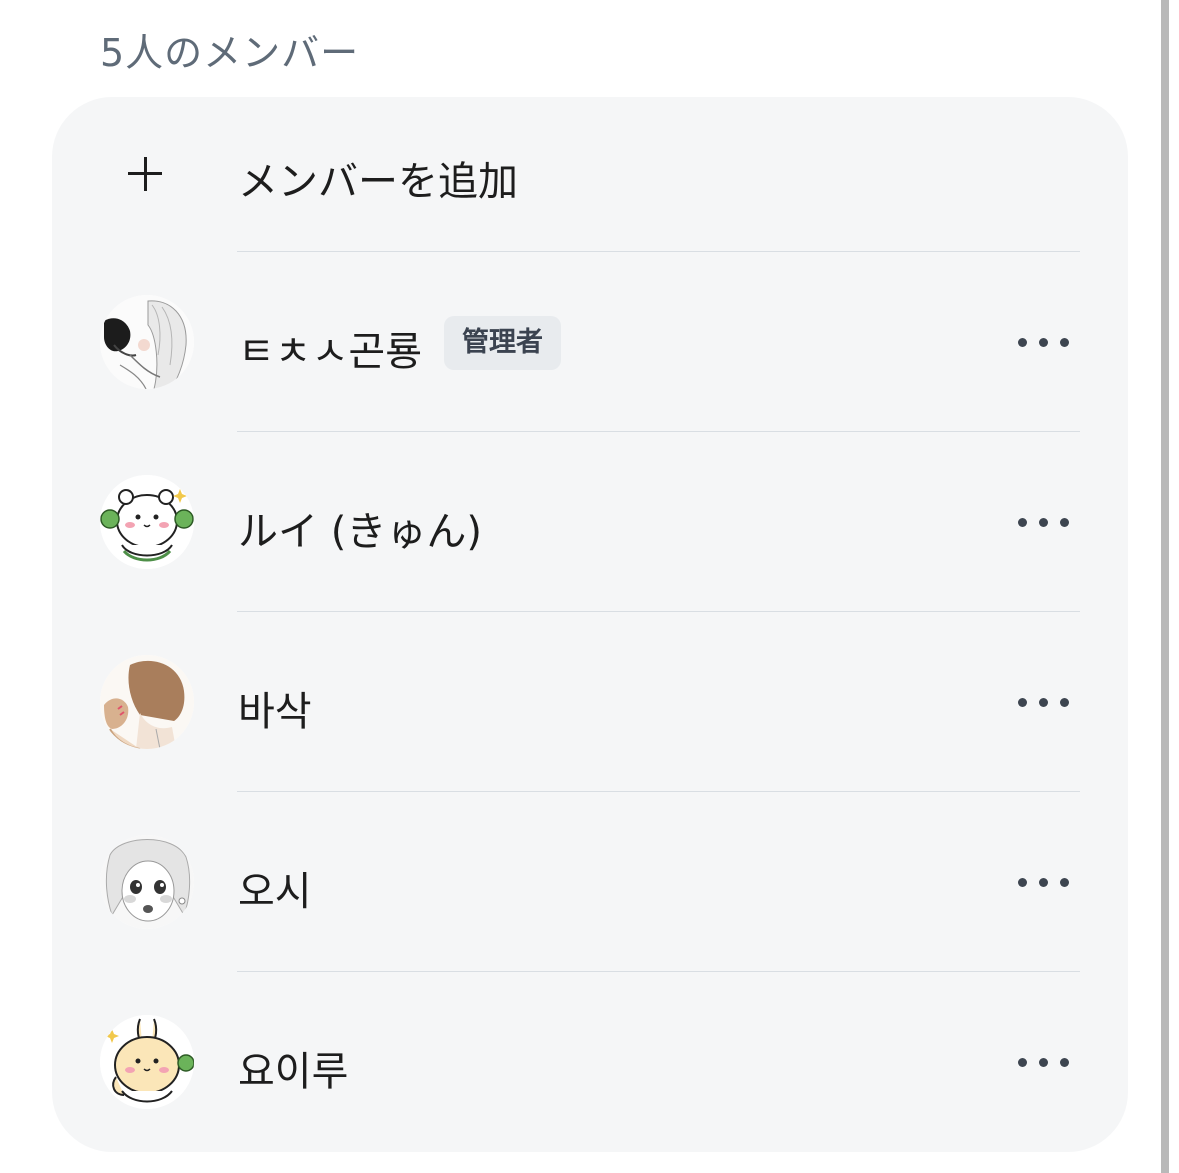  Describe the element at coordinates (275, 712) in the screenshot. I see `member-name: 바삭` at that location.